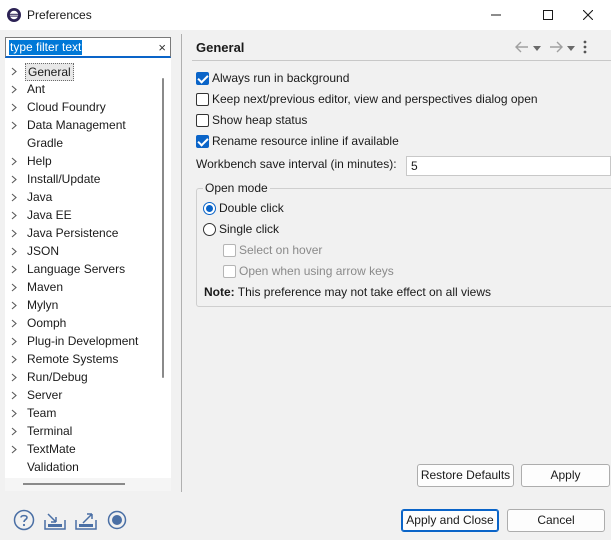  What do you see at coordinates (236, 188) in the screenshot?
I see `open-mode-group-title: Open mode` at bounding box center [236, 188].